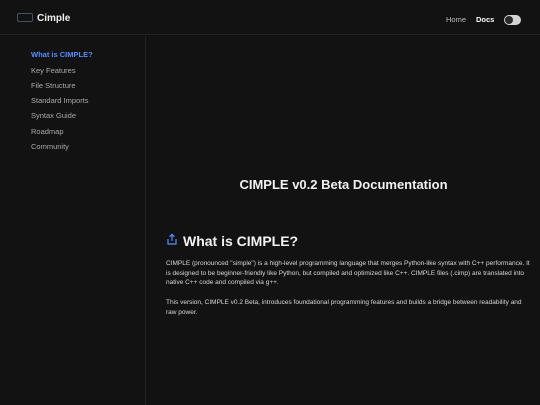 This screenshot has height=405, width=540. I want to click on page-title: CIMPLE v0.2 Beta Documentation, so click(343, 184).